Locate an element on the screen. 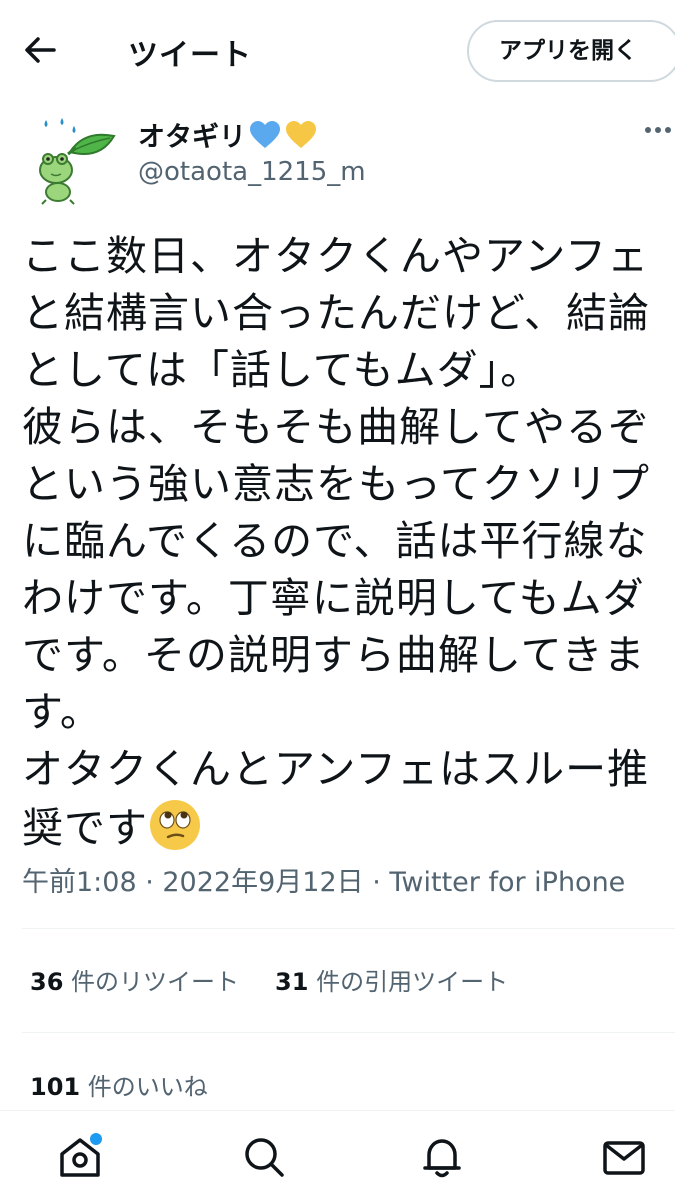  blue-heart-icon is located at coordinates (265, 135).